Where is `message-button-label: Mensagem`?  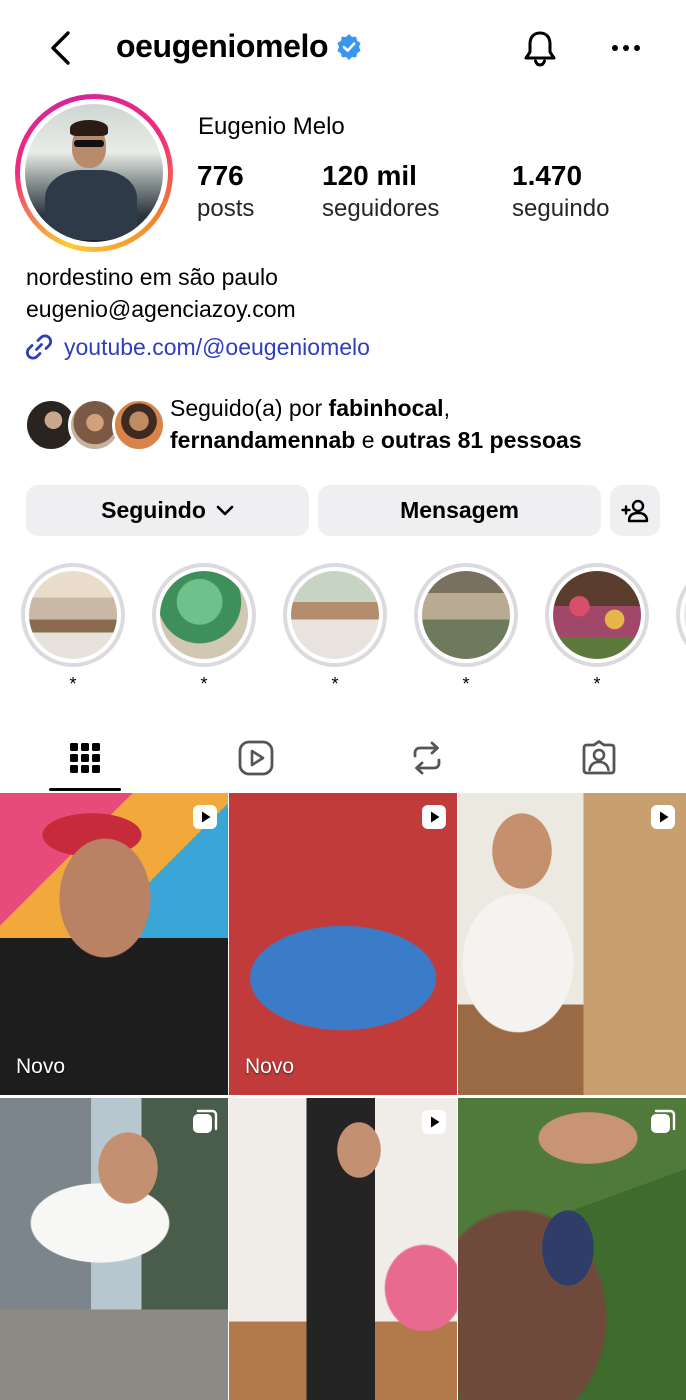
message-button-label: Mensagem is located at coordinates (459, 510).